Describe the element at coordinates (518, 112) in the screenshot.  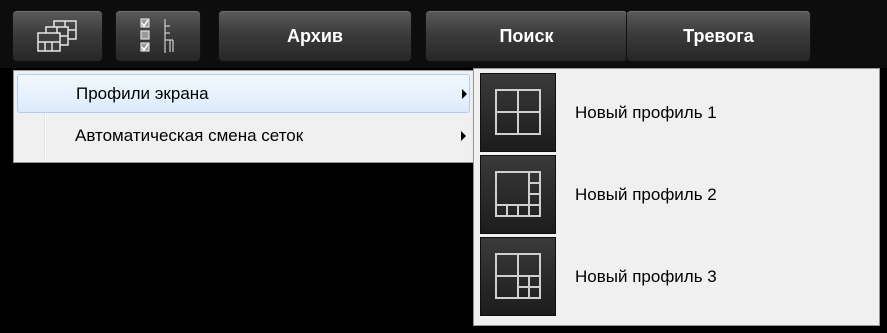
I see `grid-2x2-icon` at that location.